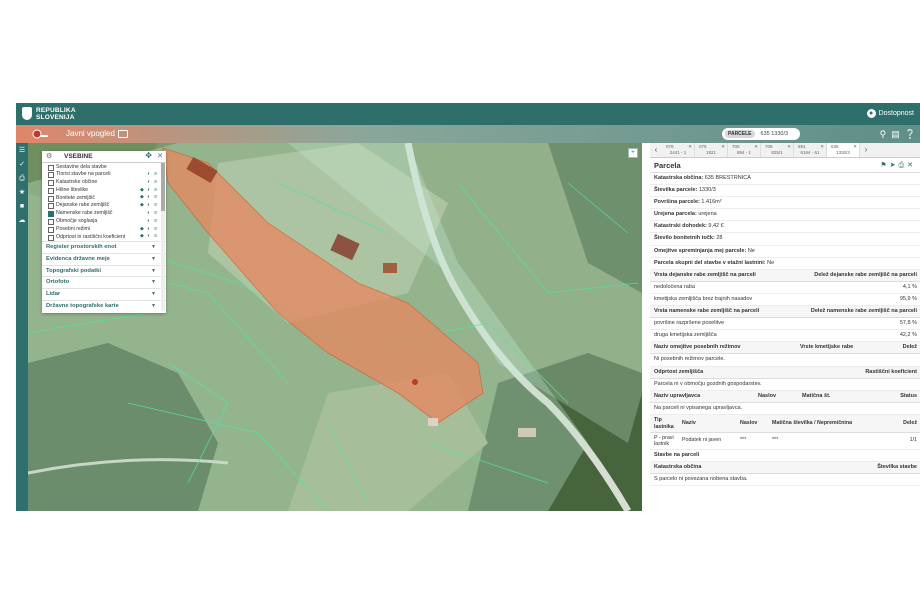 The image size is (920, 613). I want to click on parcel-field: Urejena parcela: urejena, so click(785, 215).